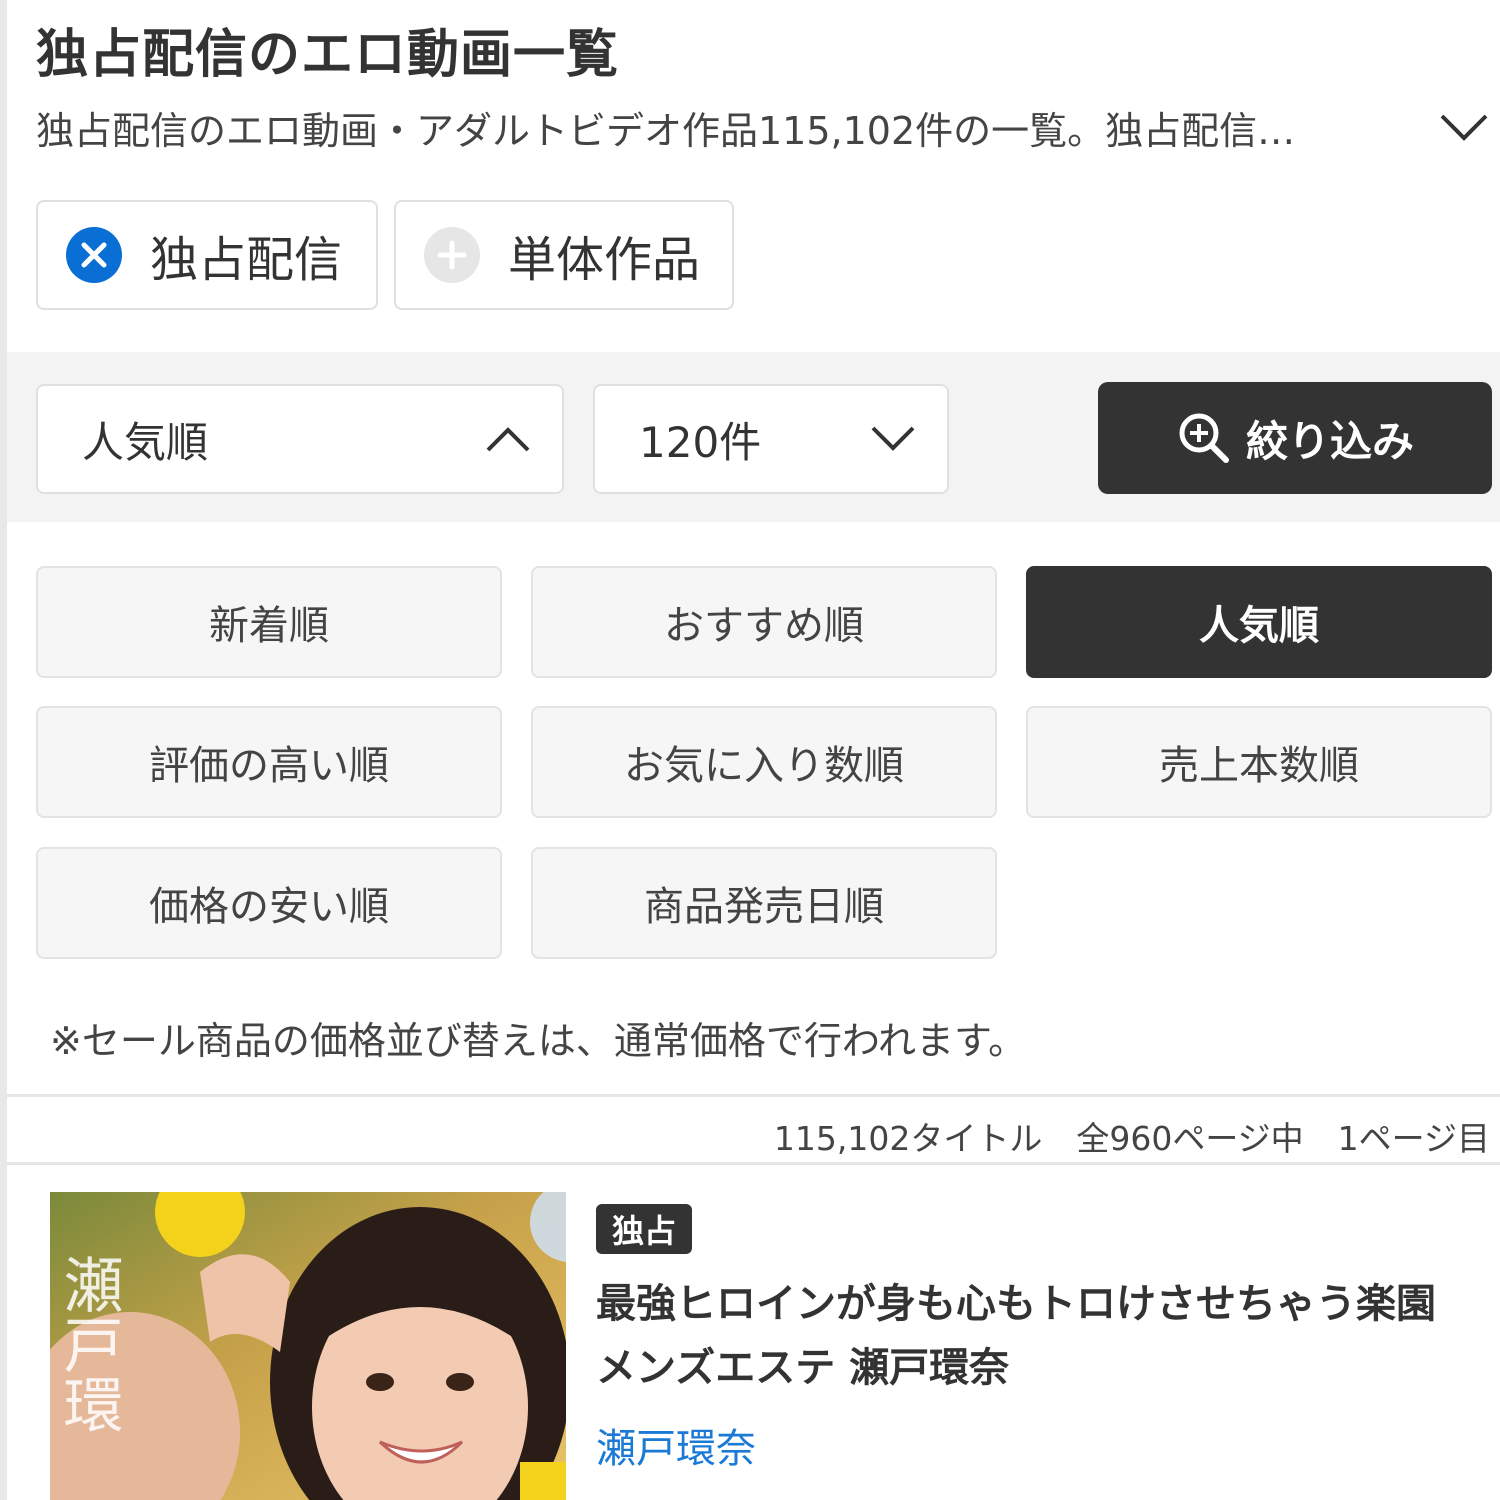 This screenshot has width=1500, height=1500. I want to click on exclusive-badge: 独占, so click(644, 1229).